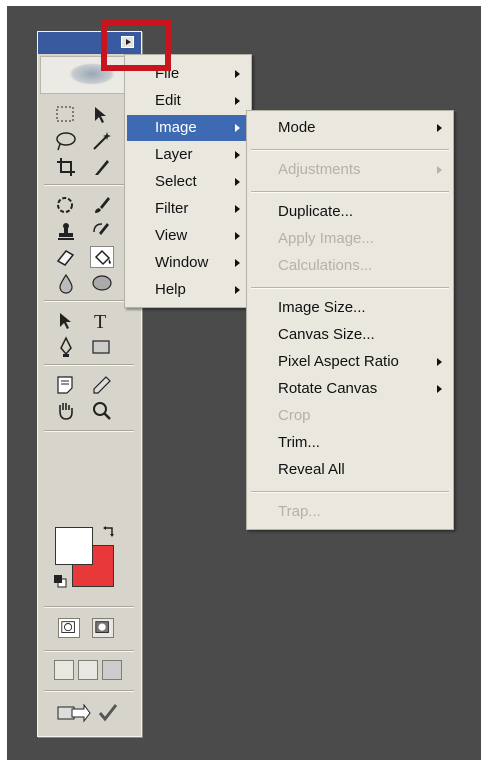 The image size is (488, 766). I want to click on magic-wand-icon, so click(102, 141).